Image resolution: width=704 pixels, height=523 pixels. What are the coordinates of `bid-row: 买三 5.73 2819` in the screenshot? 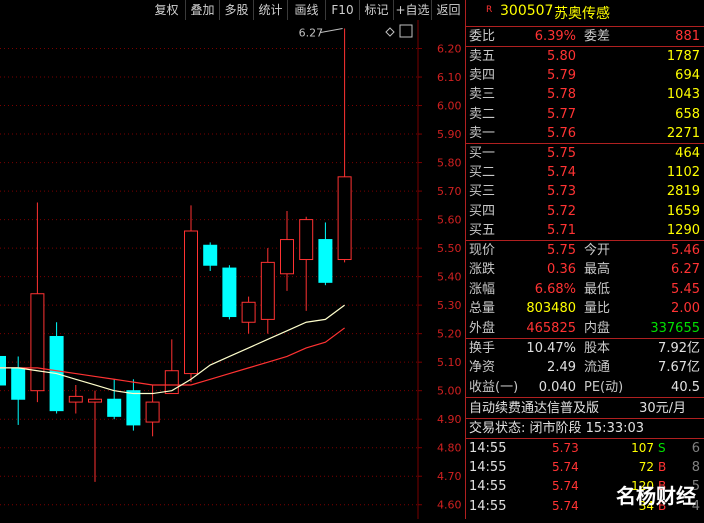 It's located at (585, 191).